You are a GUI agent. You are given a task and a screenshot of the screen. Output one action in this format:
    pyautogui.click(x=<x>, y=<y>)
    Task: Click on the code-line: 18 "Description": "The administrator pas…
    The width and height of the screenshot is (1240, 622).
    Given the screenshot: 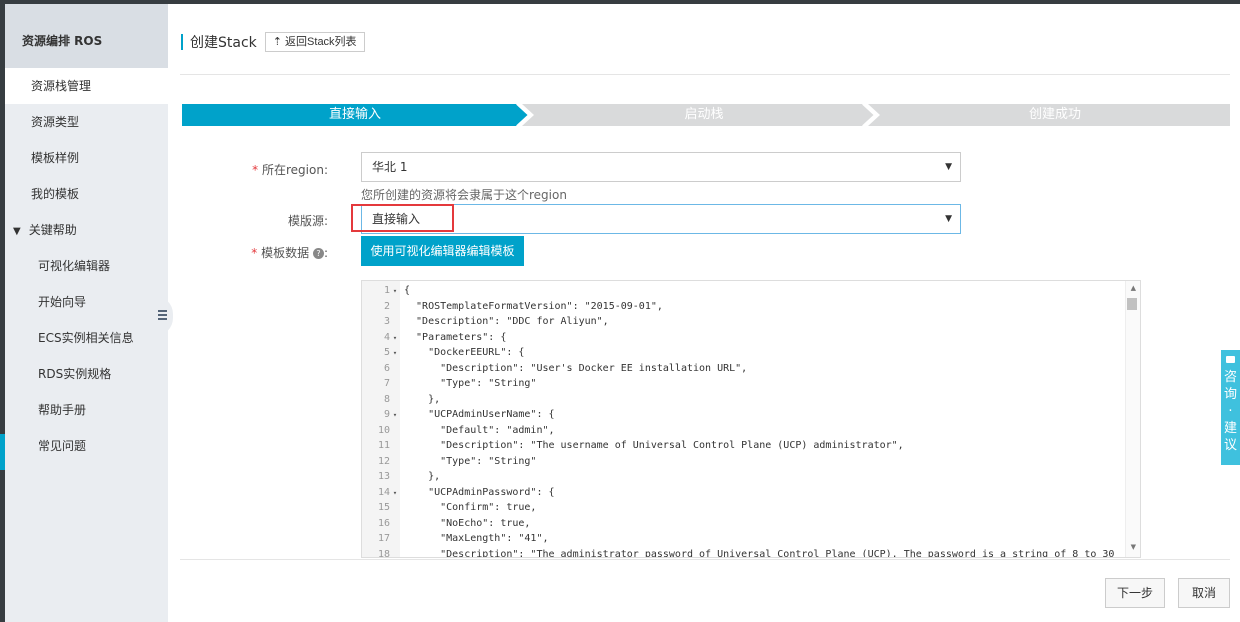 What is the action you would take?
    pyautogui.click(x=742, y=552)
    